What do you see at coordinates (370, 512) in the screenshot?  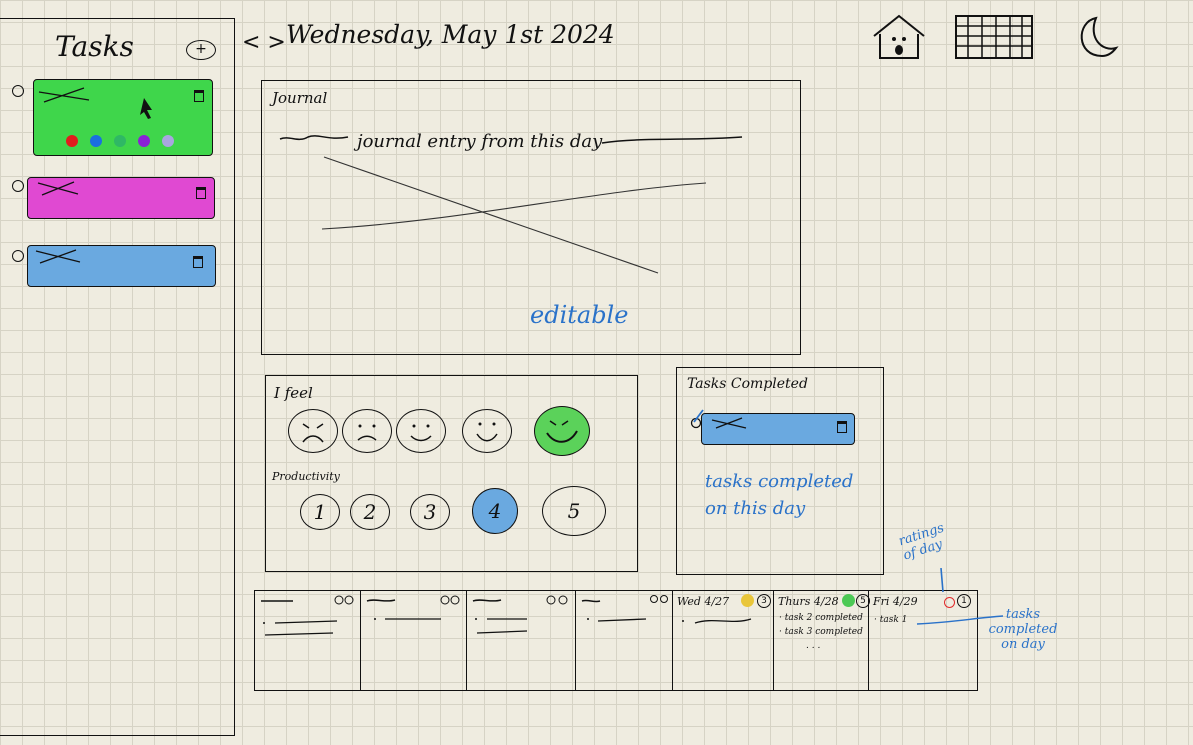 I see `productivity-2: 2` at bounding box center [370, 512].